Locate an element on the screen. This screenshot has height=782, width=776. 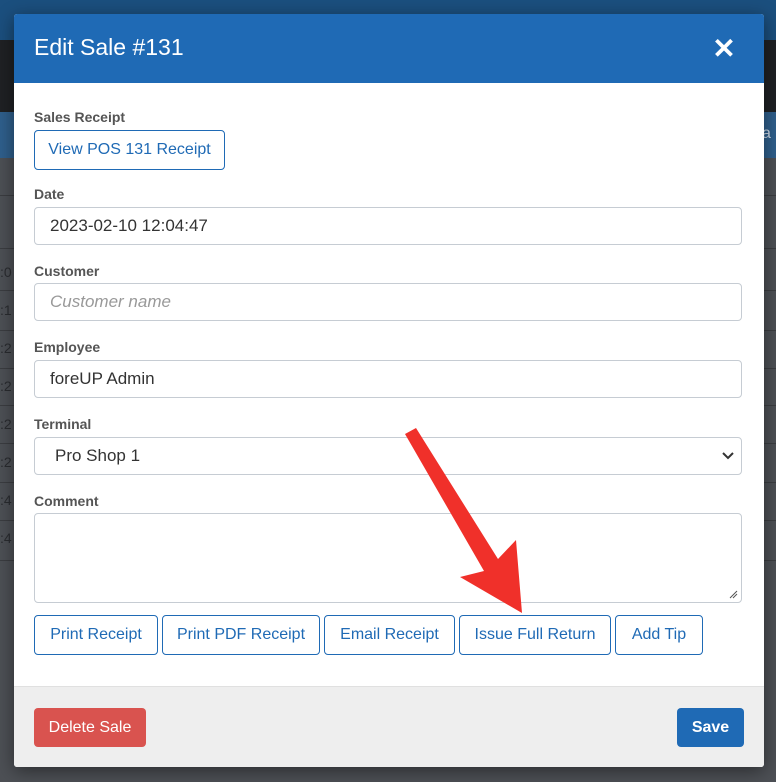
background-cell: :1 is located at coordinates (6, 310).